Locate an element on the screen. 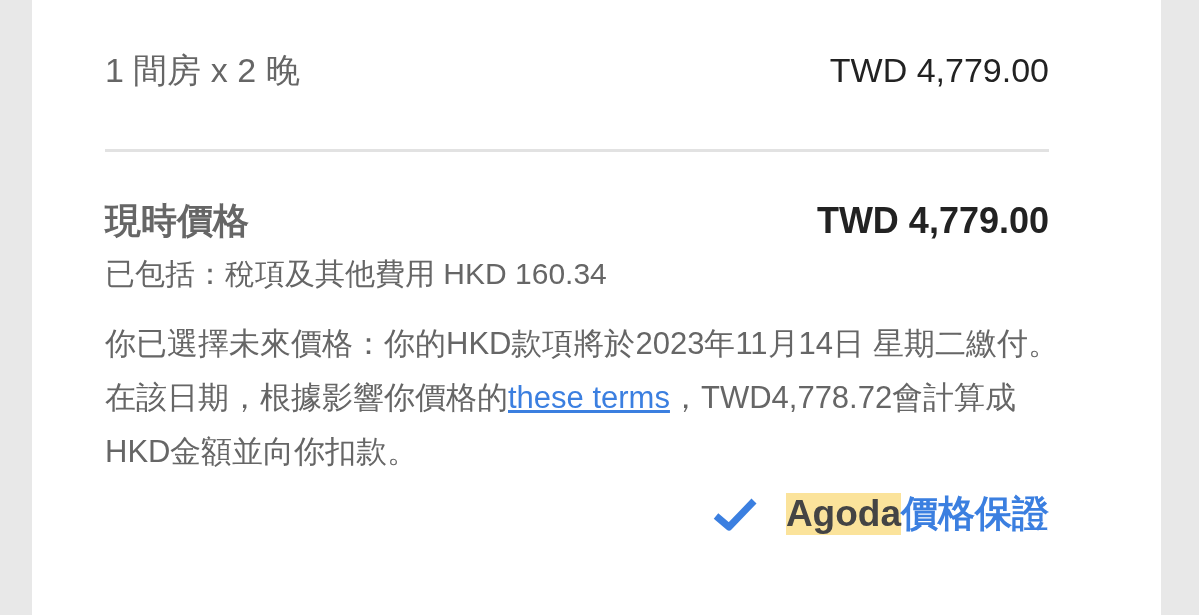  room-price: TWD 4,779.00 is located at coordinates (939, 70).